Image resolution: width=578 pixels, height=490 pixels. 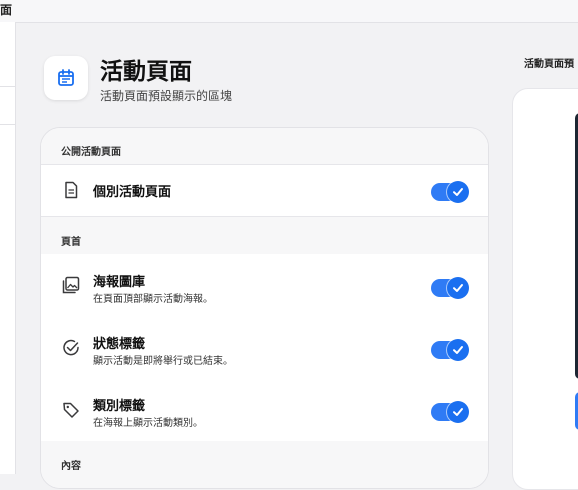 What do you see at coordinates (71, 190) in the screenshot?
I see `document-icon` at bounding box center [71, 190].